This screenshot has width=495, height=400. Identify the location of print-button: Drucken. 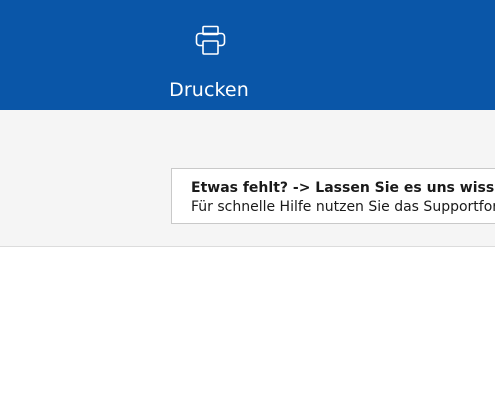
(210, 60).